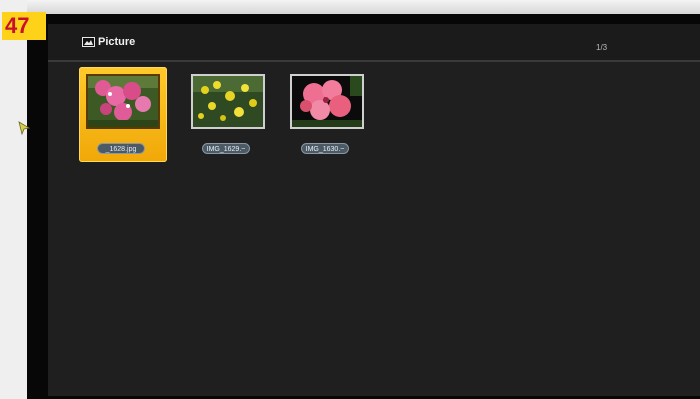  Describe the element at coordinates (88, 42) in the screenshot. I see `picture-icon` at that location.